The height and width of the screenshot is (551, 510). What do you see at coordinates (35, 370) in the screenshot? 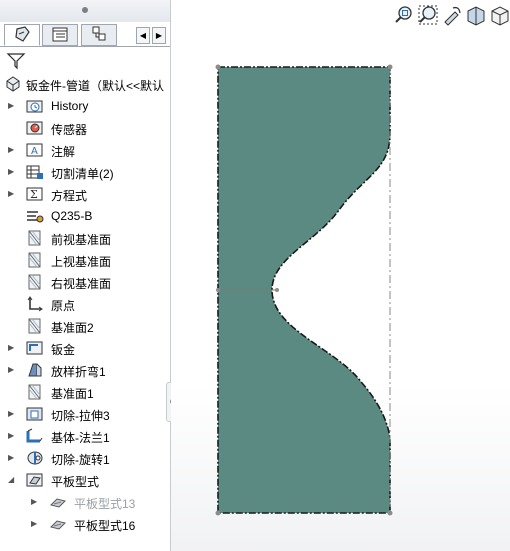
I see `lofted-bend-icon` at bounding box center [35, 370].